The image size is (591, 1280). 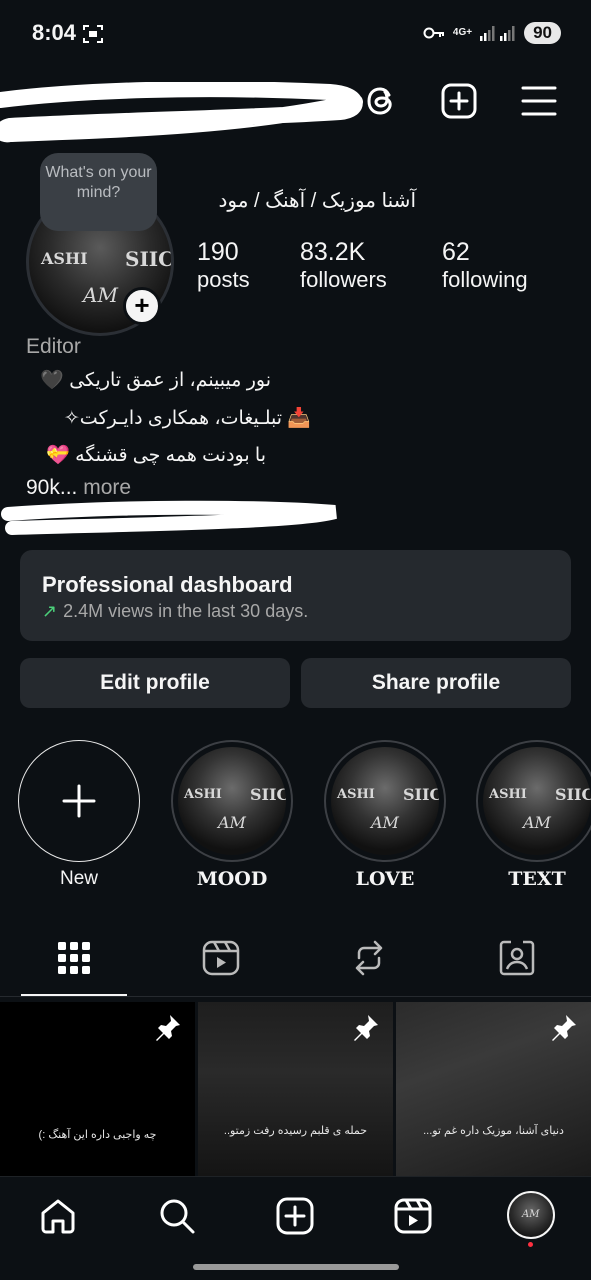 What do you see at coordinates (369, 958) in the screenshot?
I see `reposts-icon` at bounding box center [369, 958].